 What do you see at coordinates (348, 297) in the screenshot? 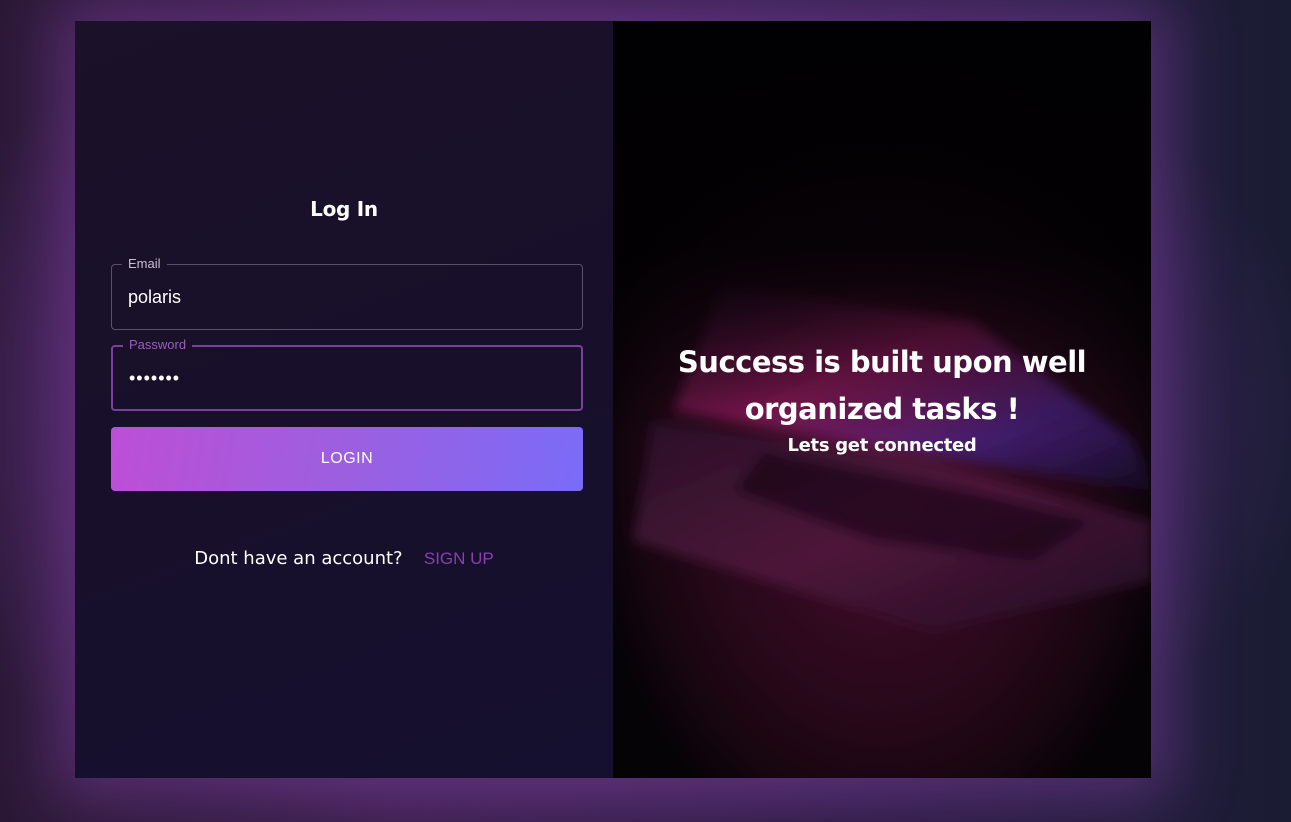
I see `email-input` at bounding box center [348, 297].